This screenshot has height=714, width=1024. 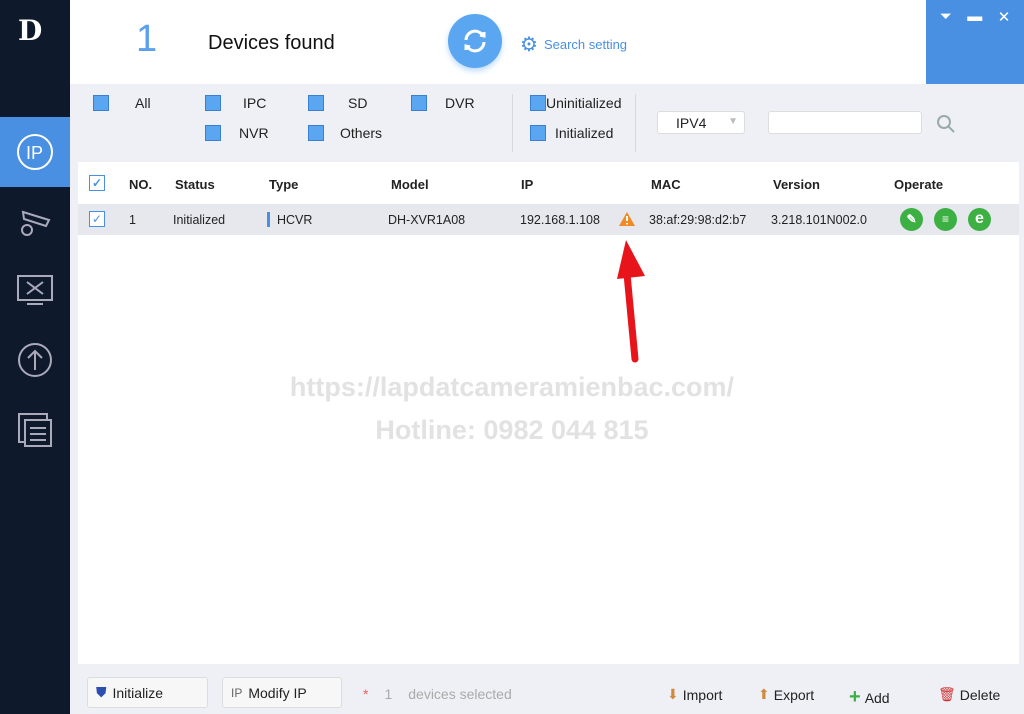 I want to click on refresh-search-button, so click(x=475, y=41).